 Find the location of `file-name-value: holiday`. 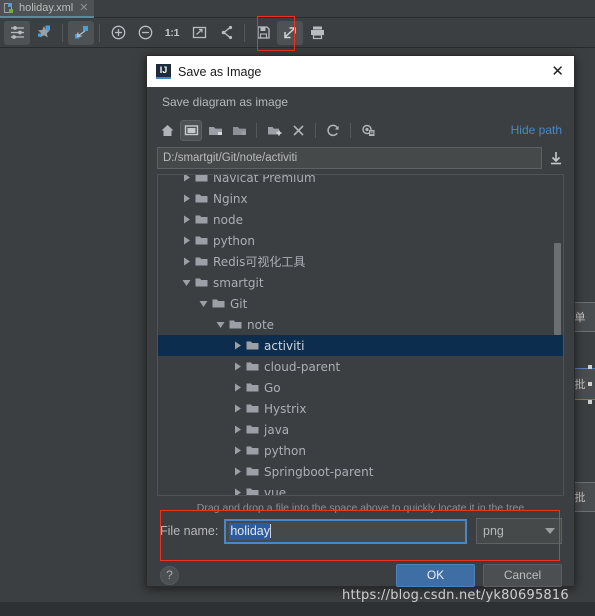

file-name-value: holiday is located at coordinates (249, 531).